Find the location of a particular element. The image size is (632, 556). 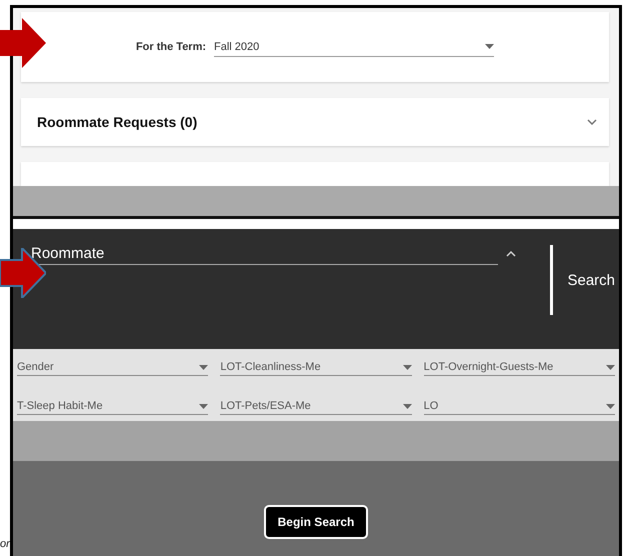

term-select: Fall 2020 is located at coordinates (354, 47).